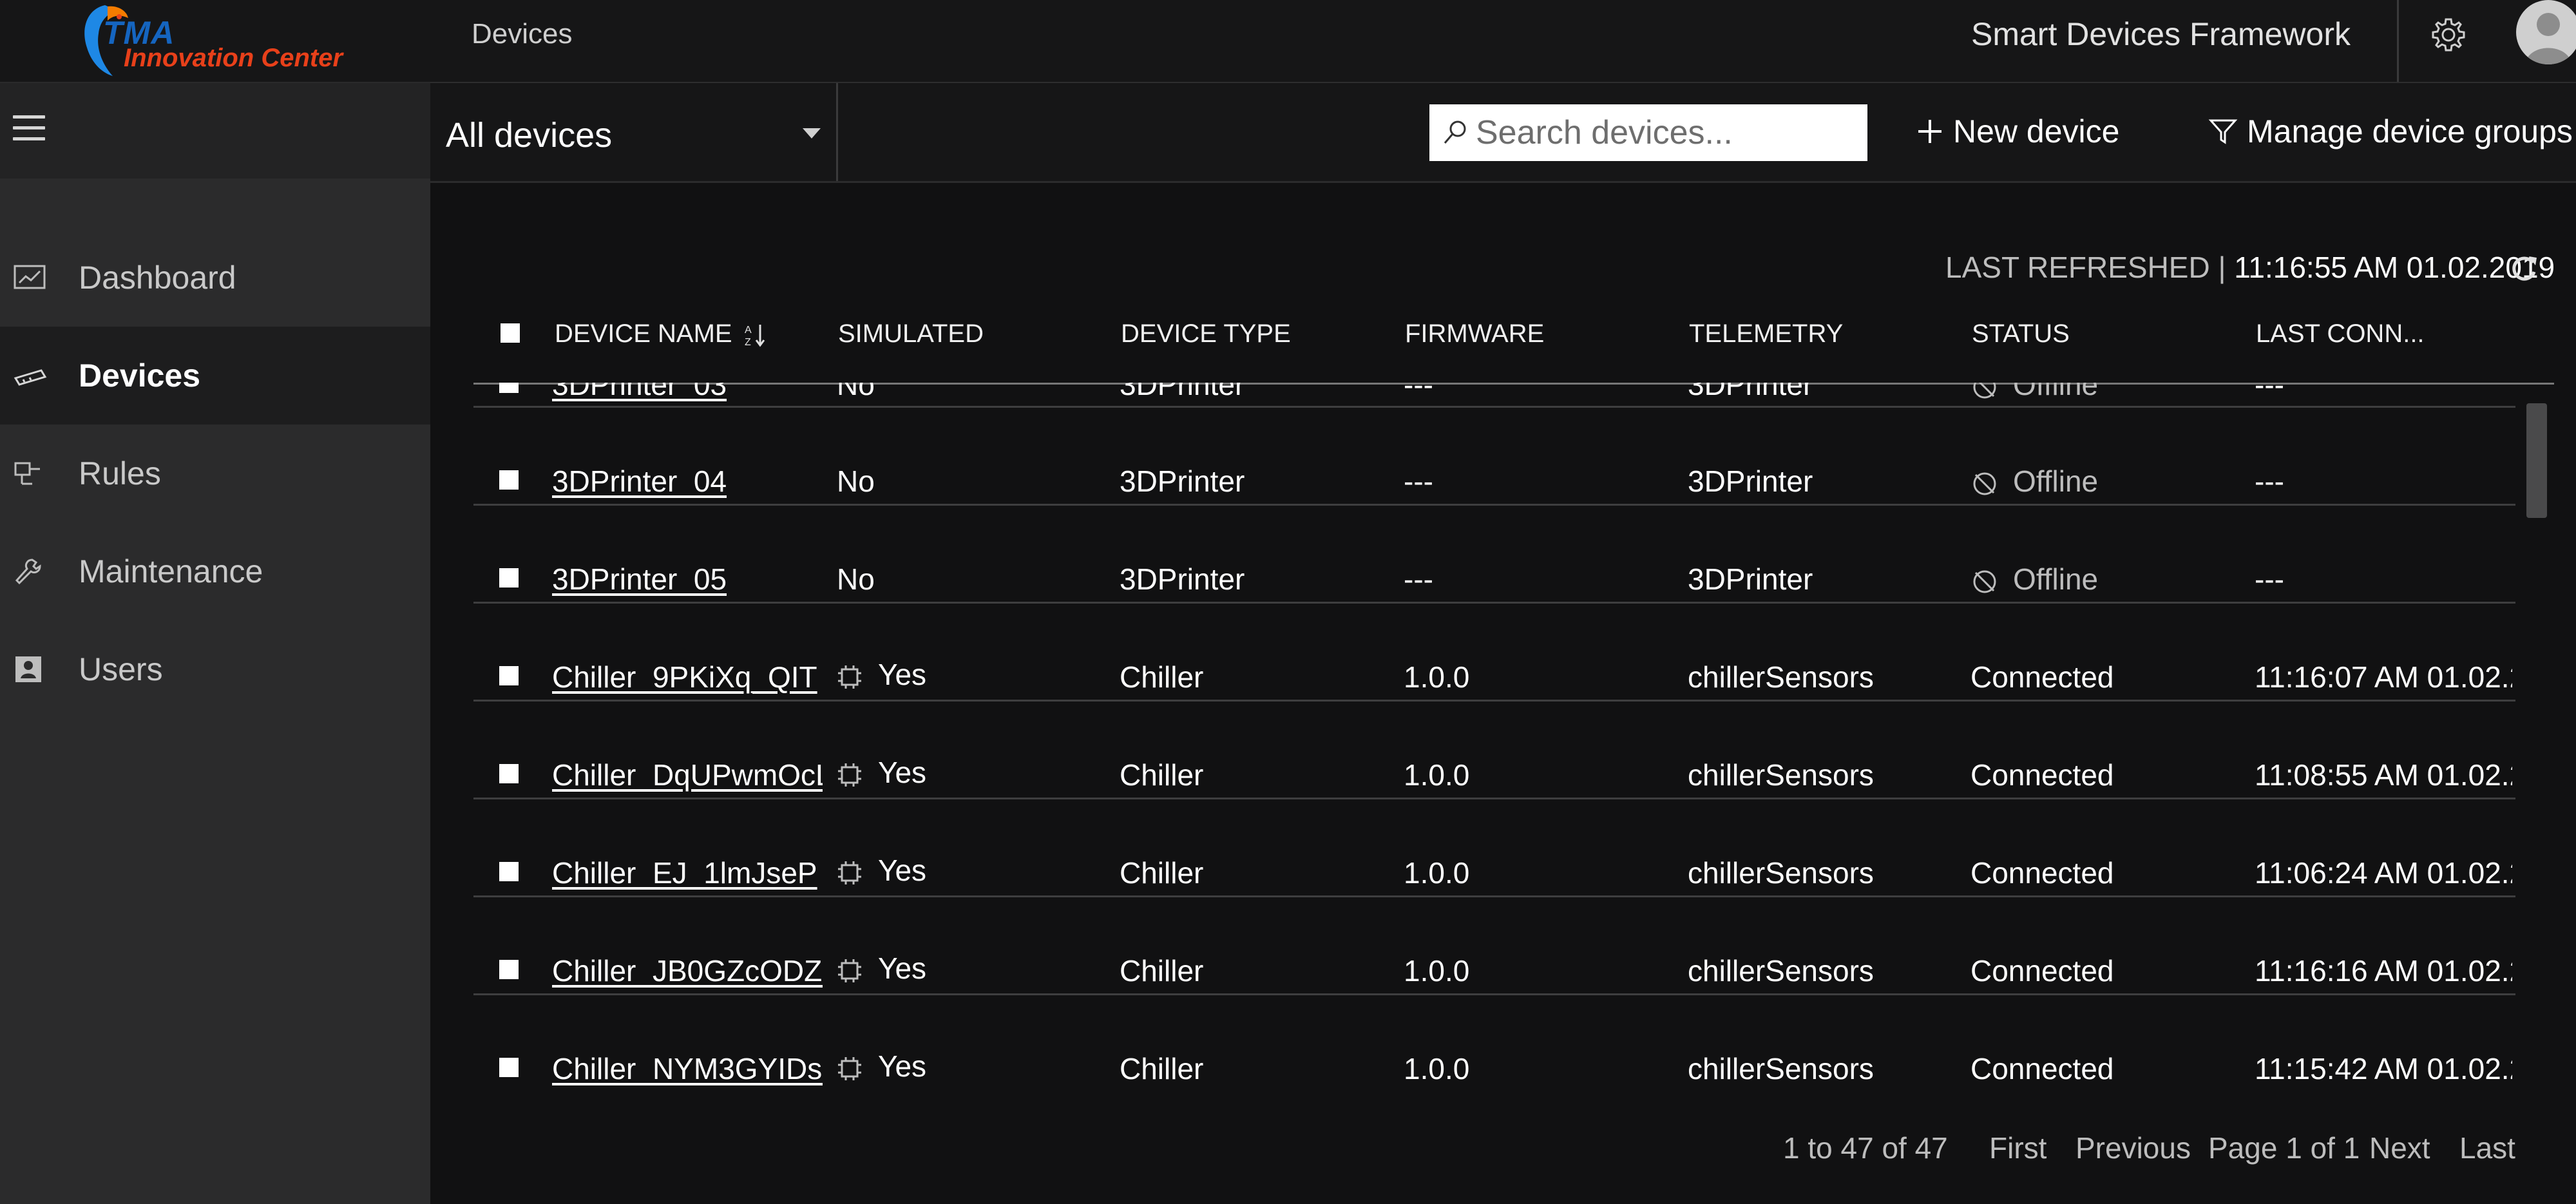  Describe the element at coordinates (1666, 132) in the screenshot. I see `search-input` at that location.